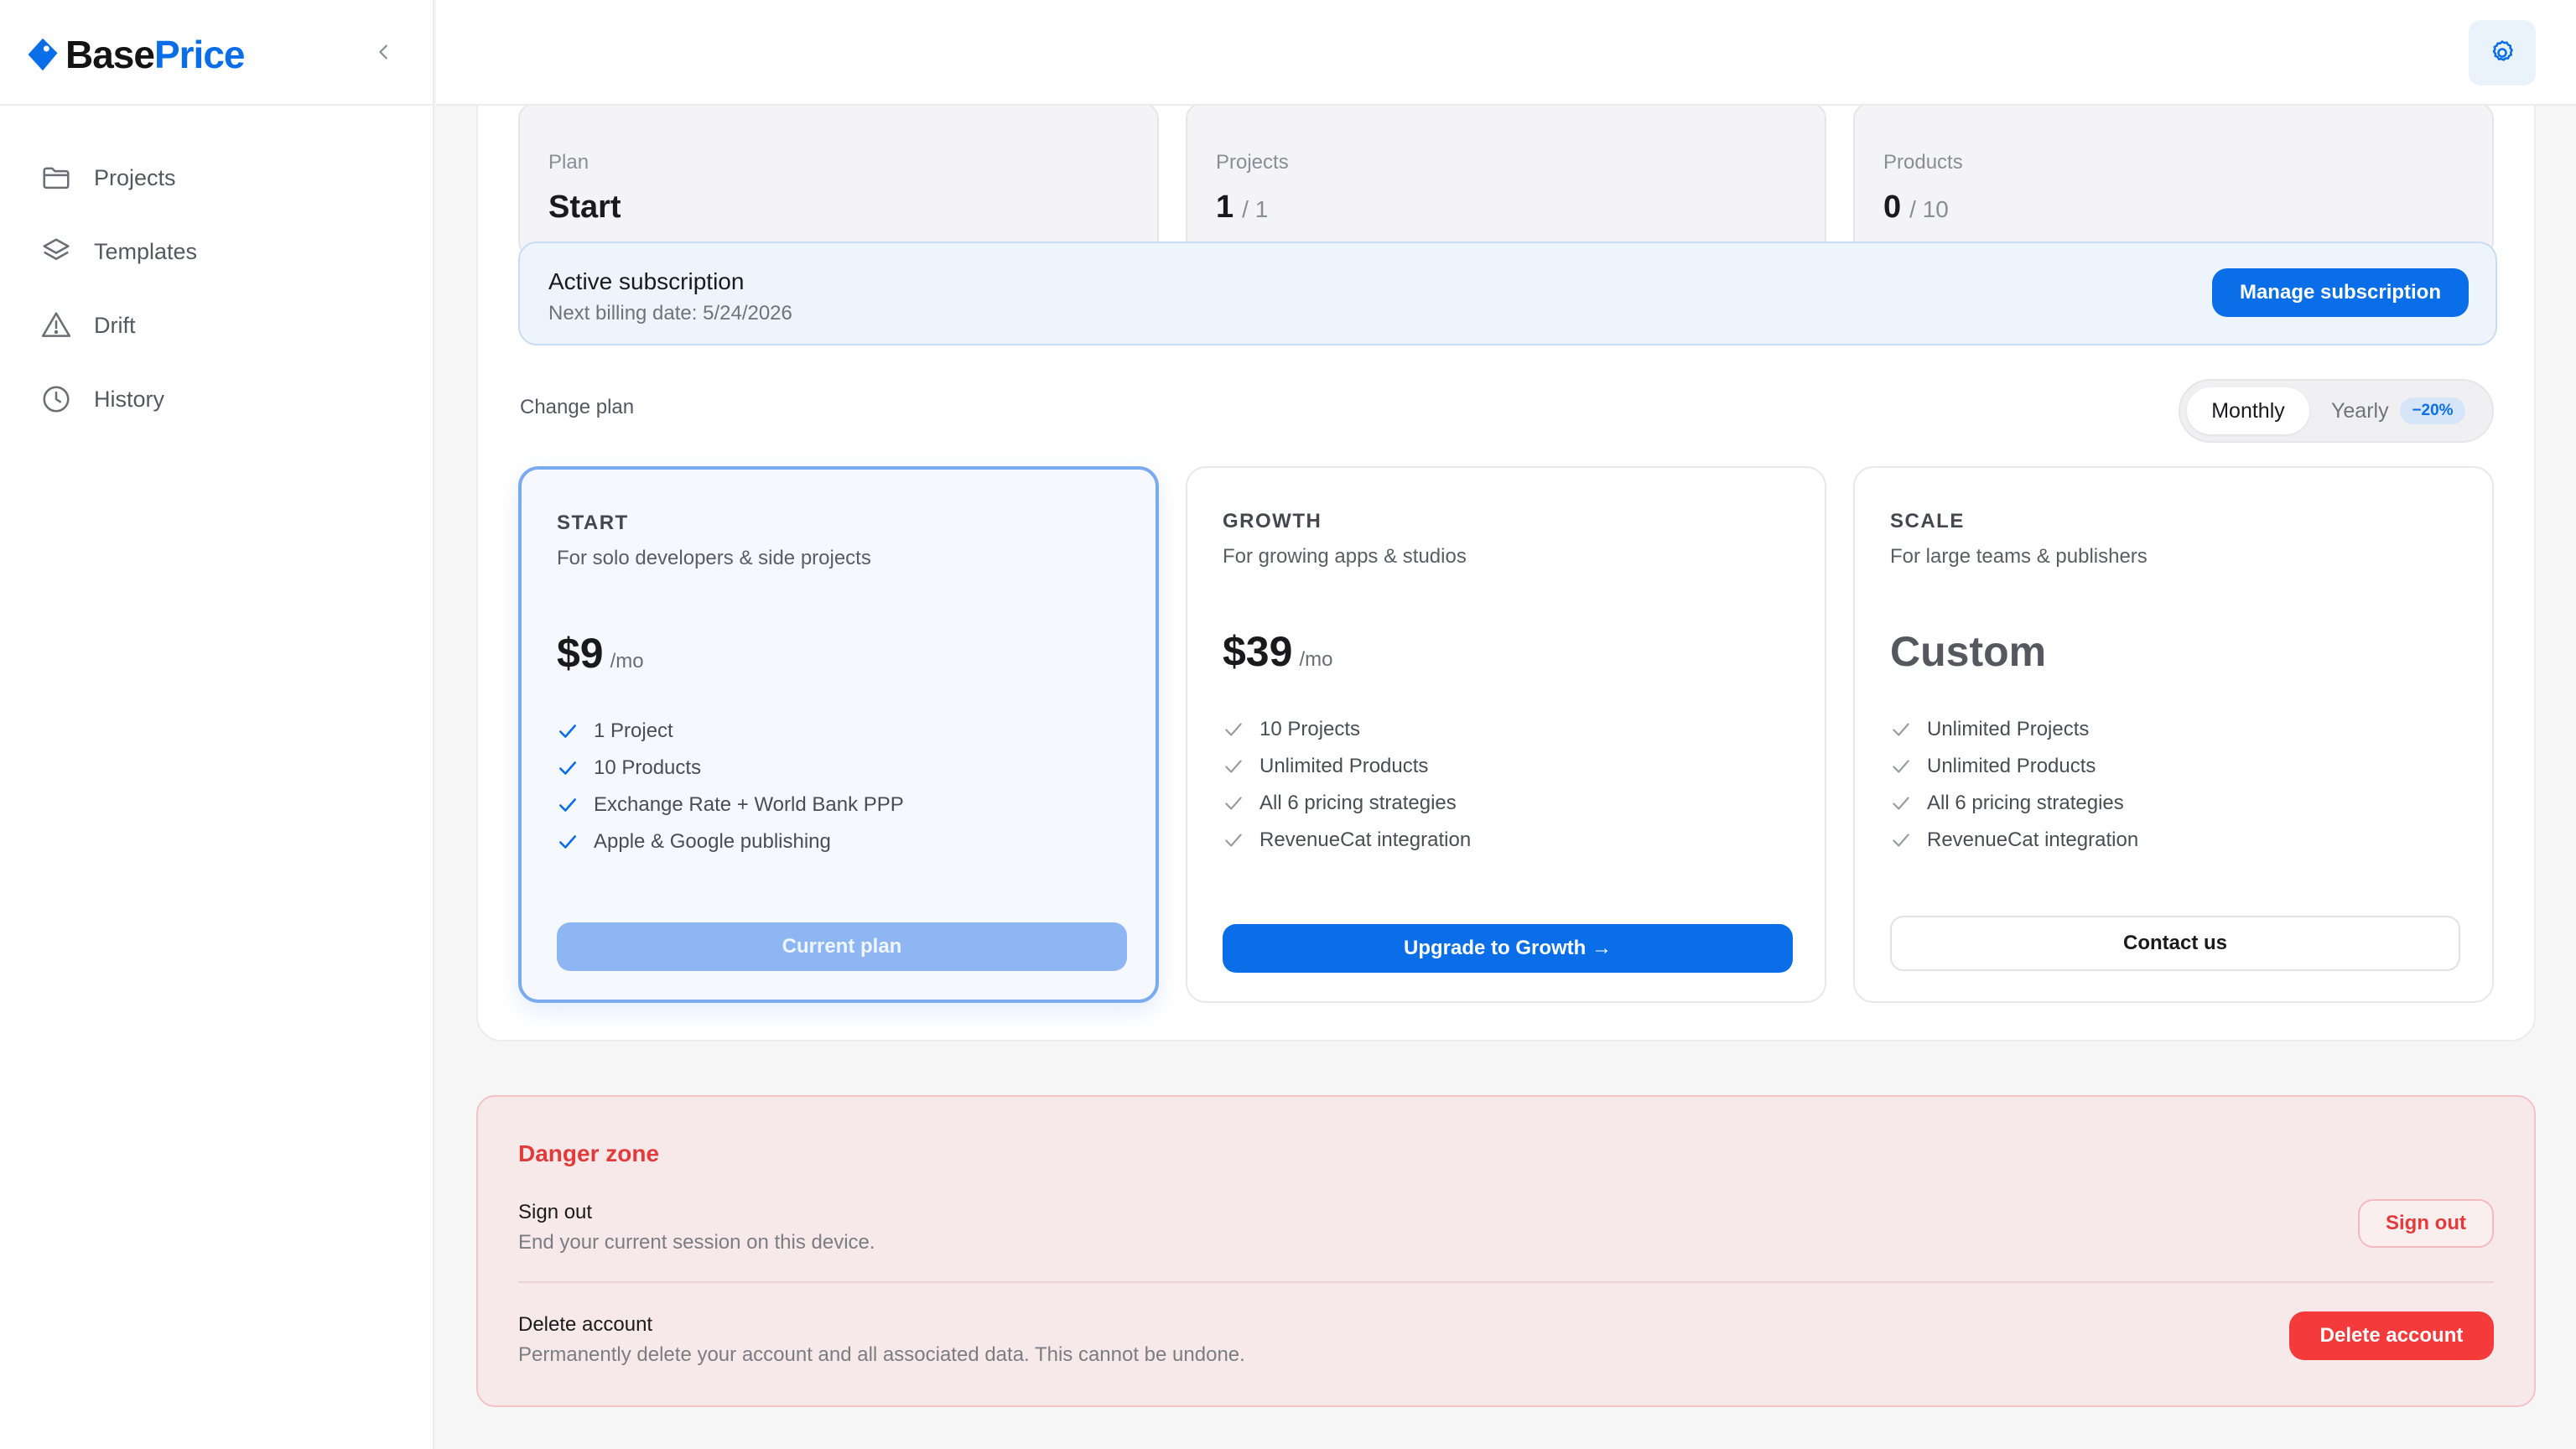 Image resolution: width=2576 pixels, height=1449 pixels. I want to click on stat-count: 0, so click(1892, 207).